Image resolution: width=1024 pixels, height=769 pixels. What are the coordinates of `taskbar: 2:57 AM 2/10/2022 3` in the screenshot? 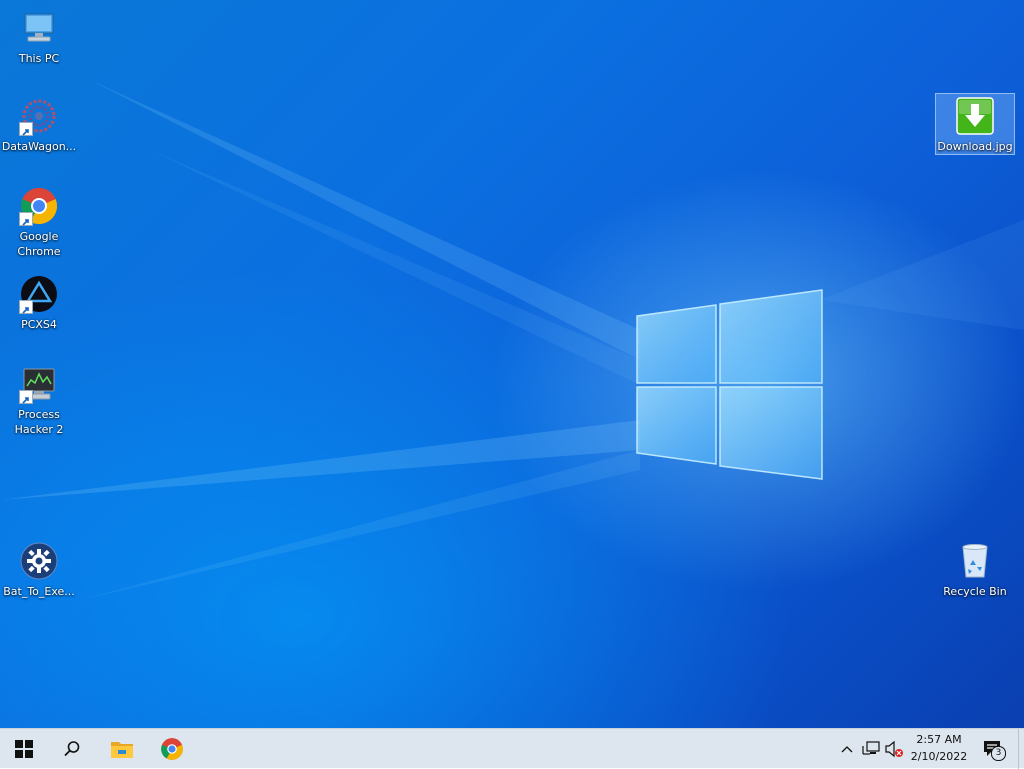 It's located at (512, 748).